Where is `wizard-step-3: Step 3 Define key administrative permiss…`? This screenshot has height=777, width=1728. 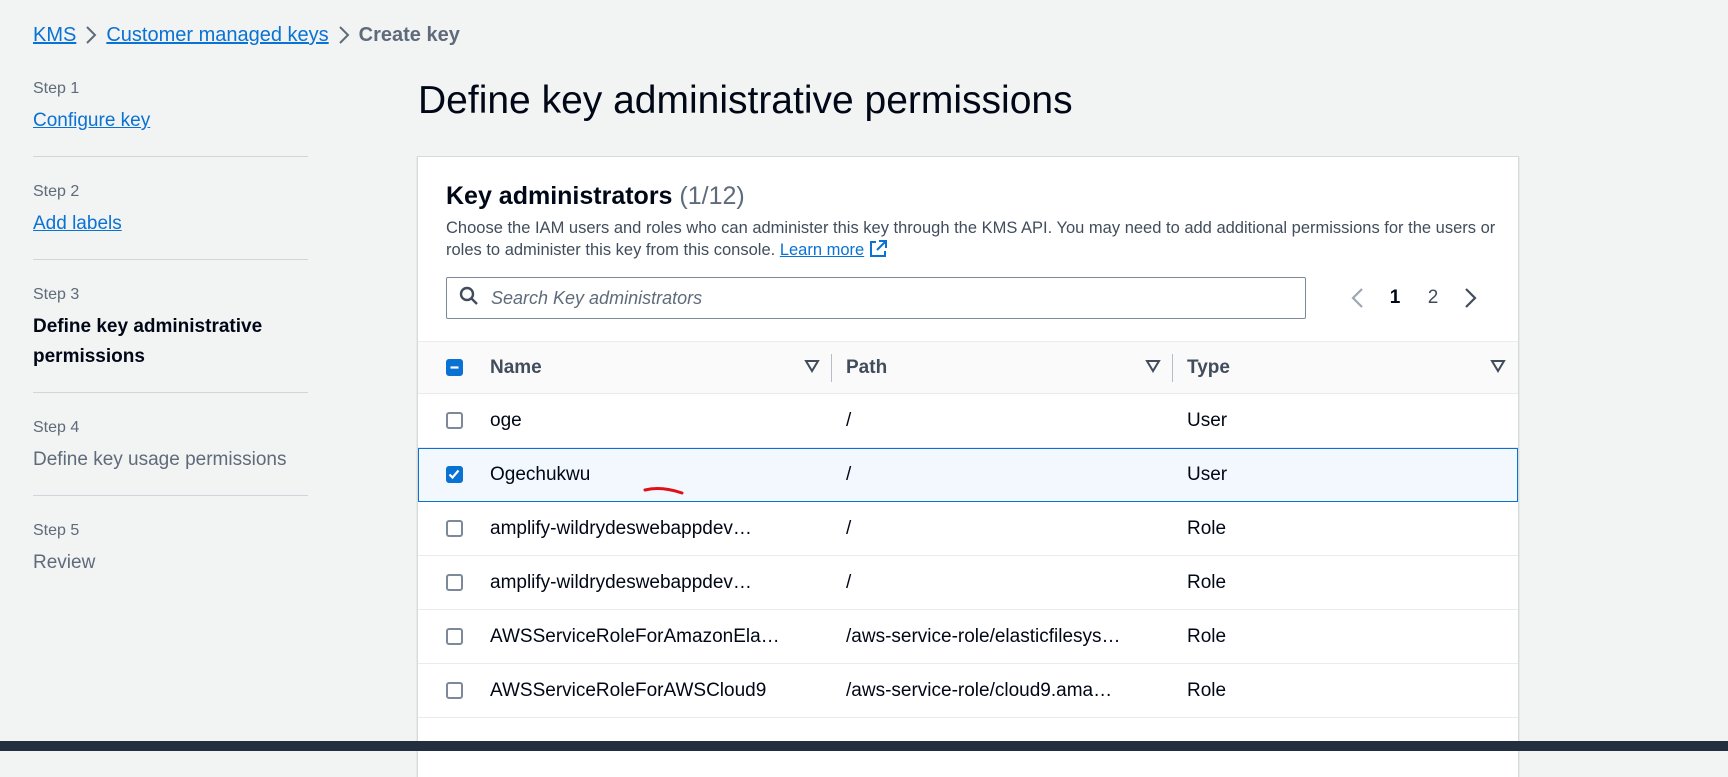 wizard-step-3: Step 3 Define key administrative permiss… is located at coordinates (170, 336).